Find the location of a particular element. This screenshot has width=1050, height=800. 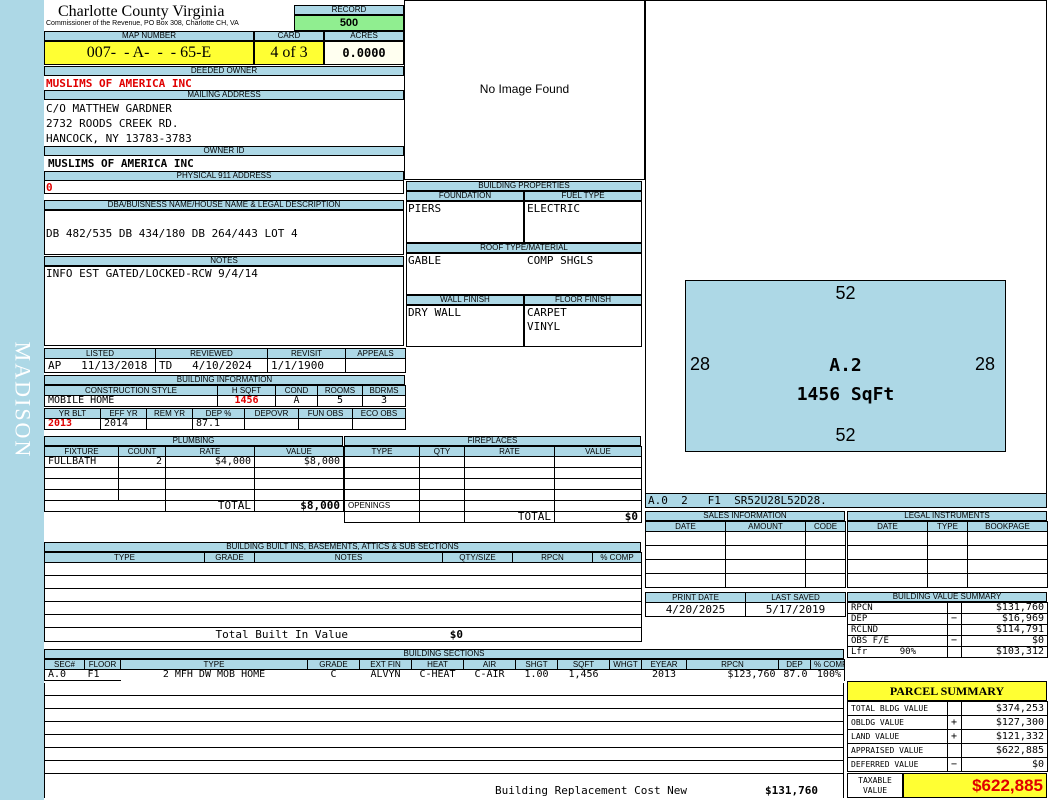

legal-table: DATE TYPE BOOKPAGE is located at coordinates (947, 554).